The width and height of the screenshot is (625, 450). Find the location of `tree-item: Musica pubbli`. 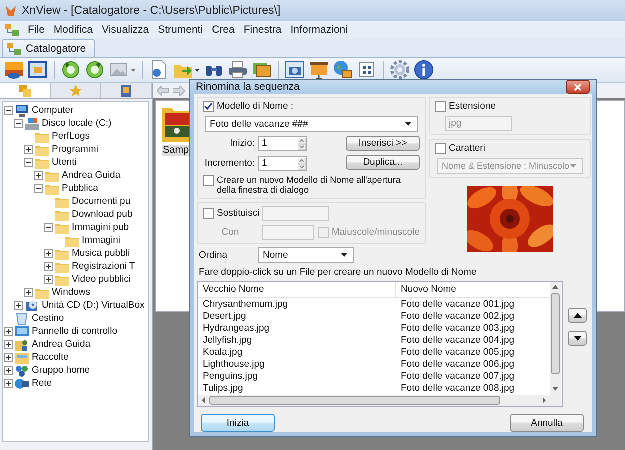

tree-item: Musica pubbli is located at coordinates (100, 253).